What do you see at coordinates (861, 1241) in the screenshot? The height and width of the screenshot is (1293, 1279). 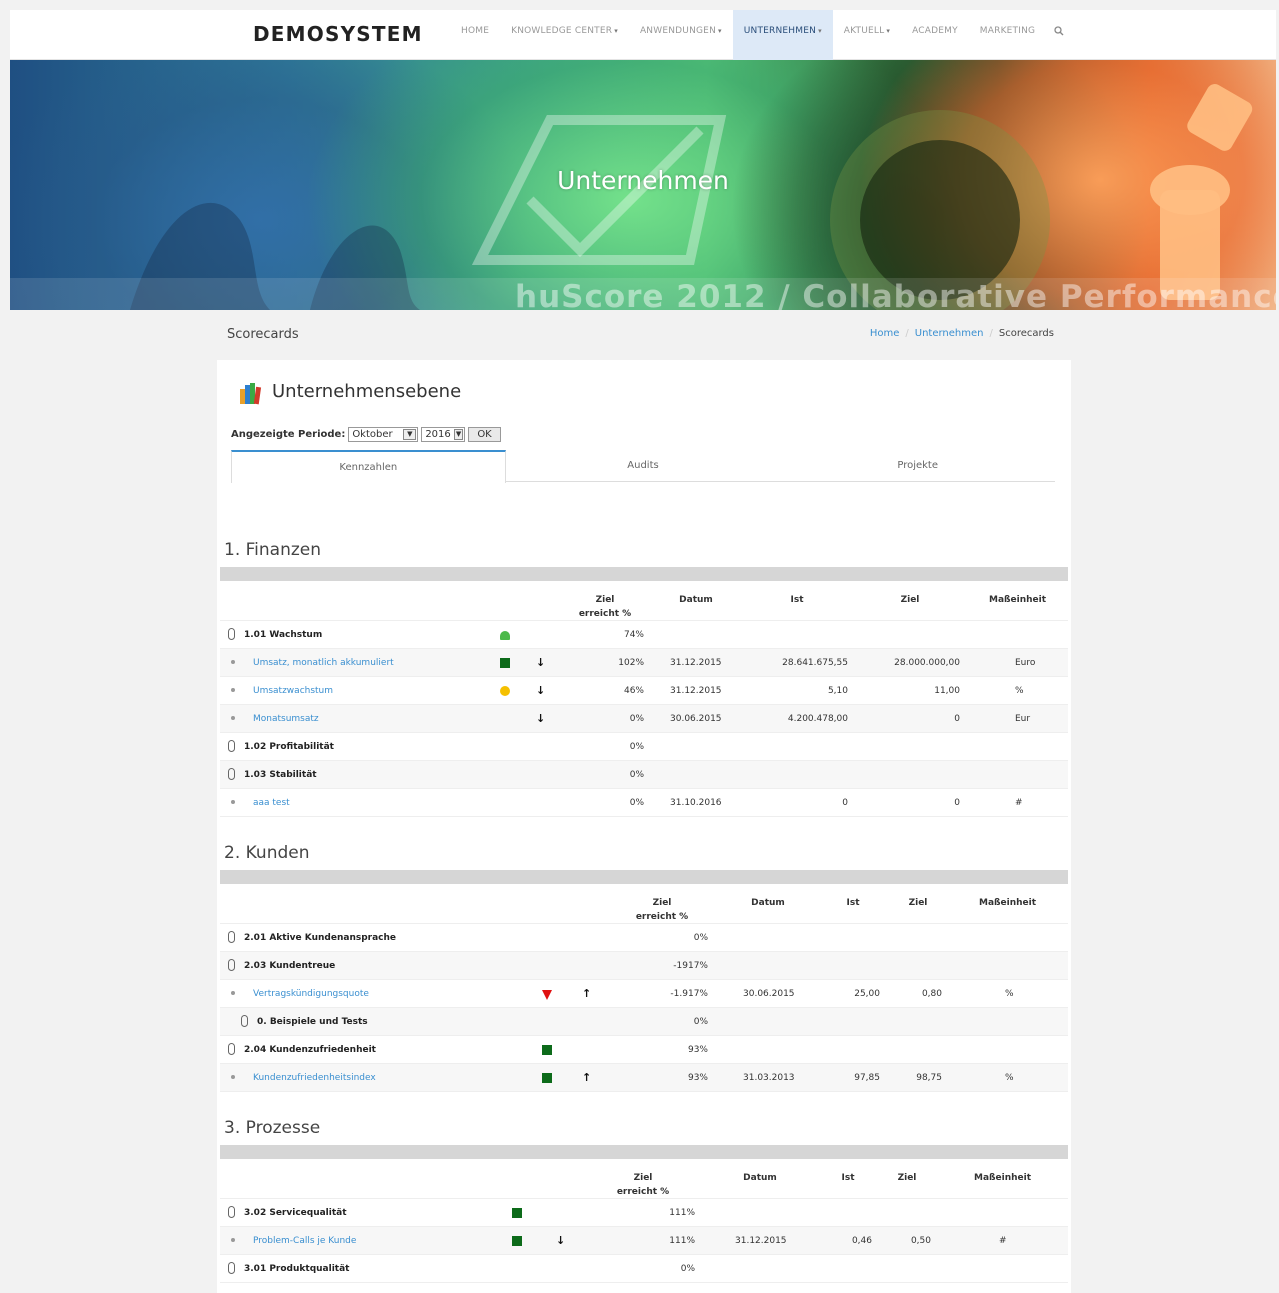 I see `cell-ist: 0,46` at bounding box center [861, 1241].